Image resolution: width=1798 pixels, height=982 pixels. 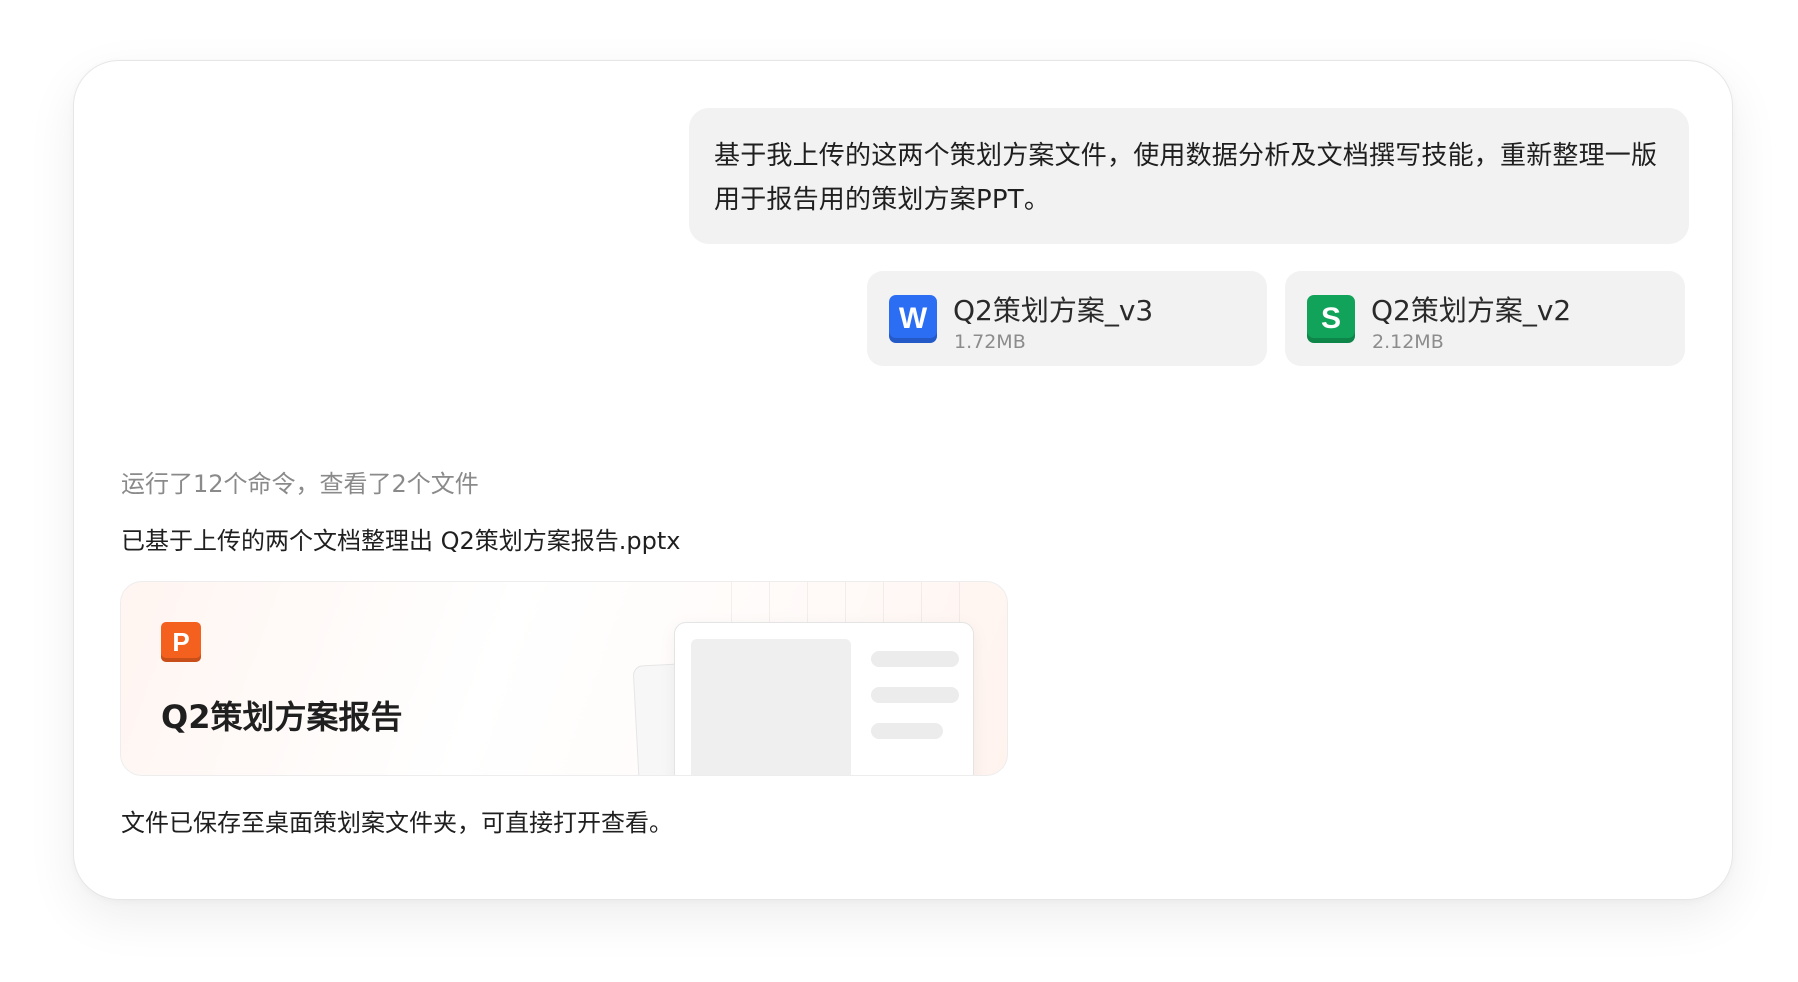 I want to click on run-summary-toggle: 运行了12个命令，查看了2个文件, so click(x=300, y=481).